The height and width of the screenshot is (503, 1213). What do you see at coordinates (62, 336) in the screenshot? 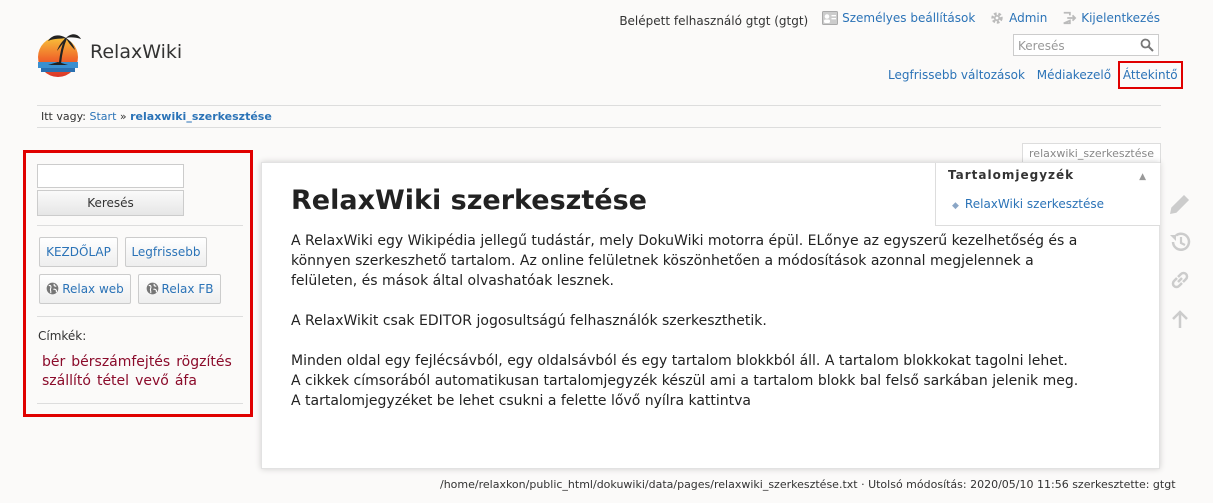
I see `tags-label: Címkék:` at bounding box center [62, 336].